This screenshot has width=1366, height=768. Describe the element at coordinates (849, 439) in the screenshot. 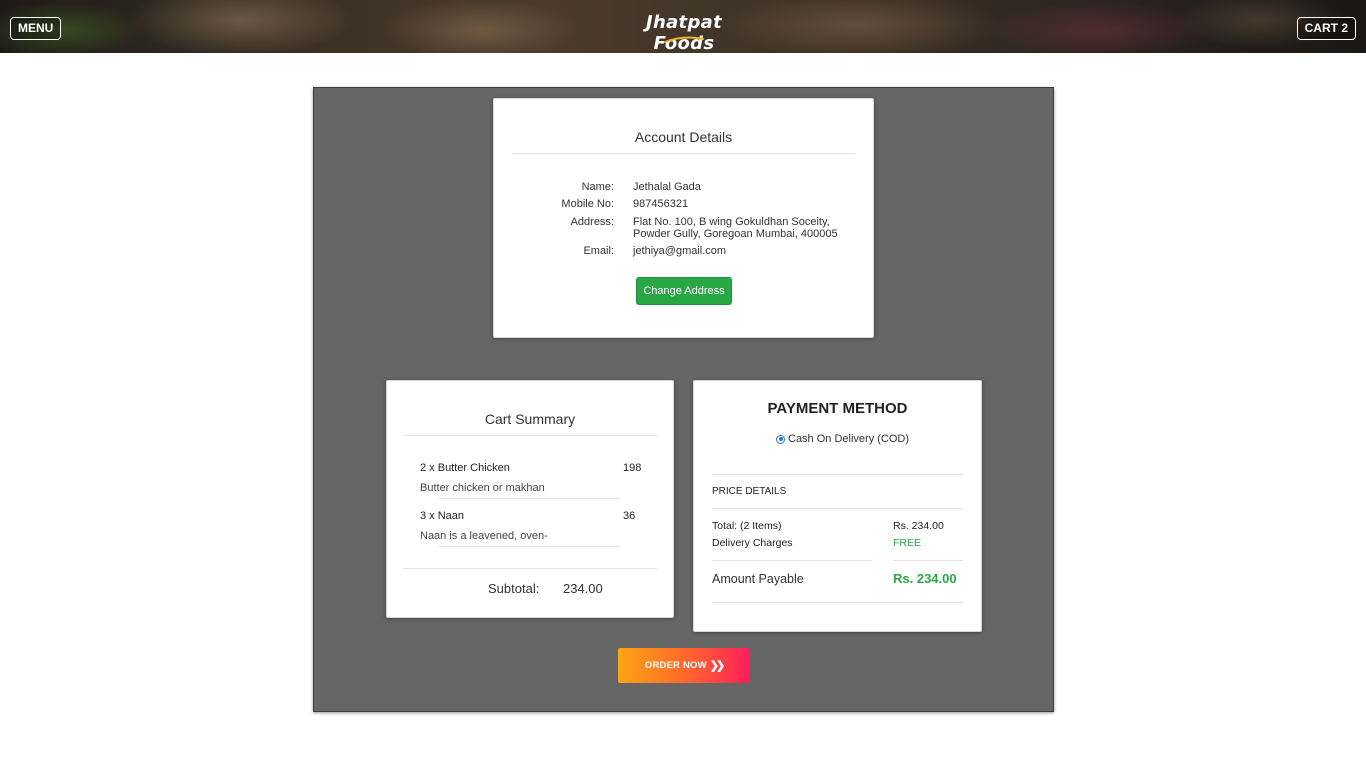

I see `cod-option-label: Cash On Delivery (COD)` at that location.